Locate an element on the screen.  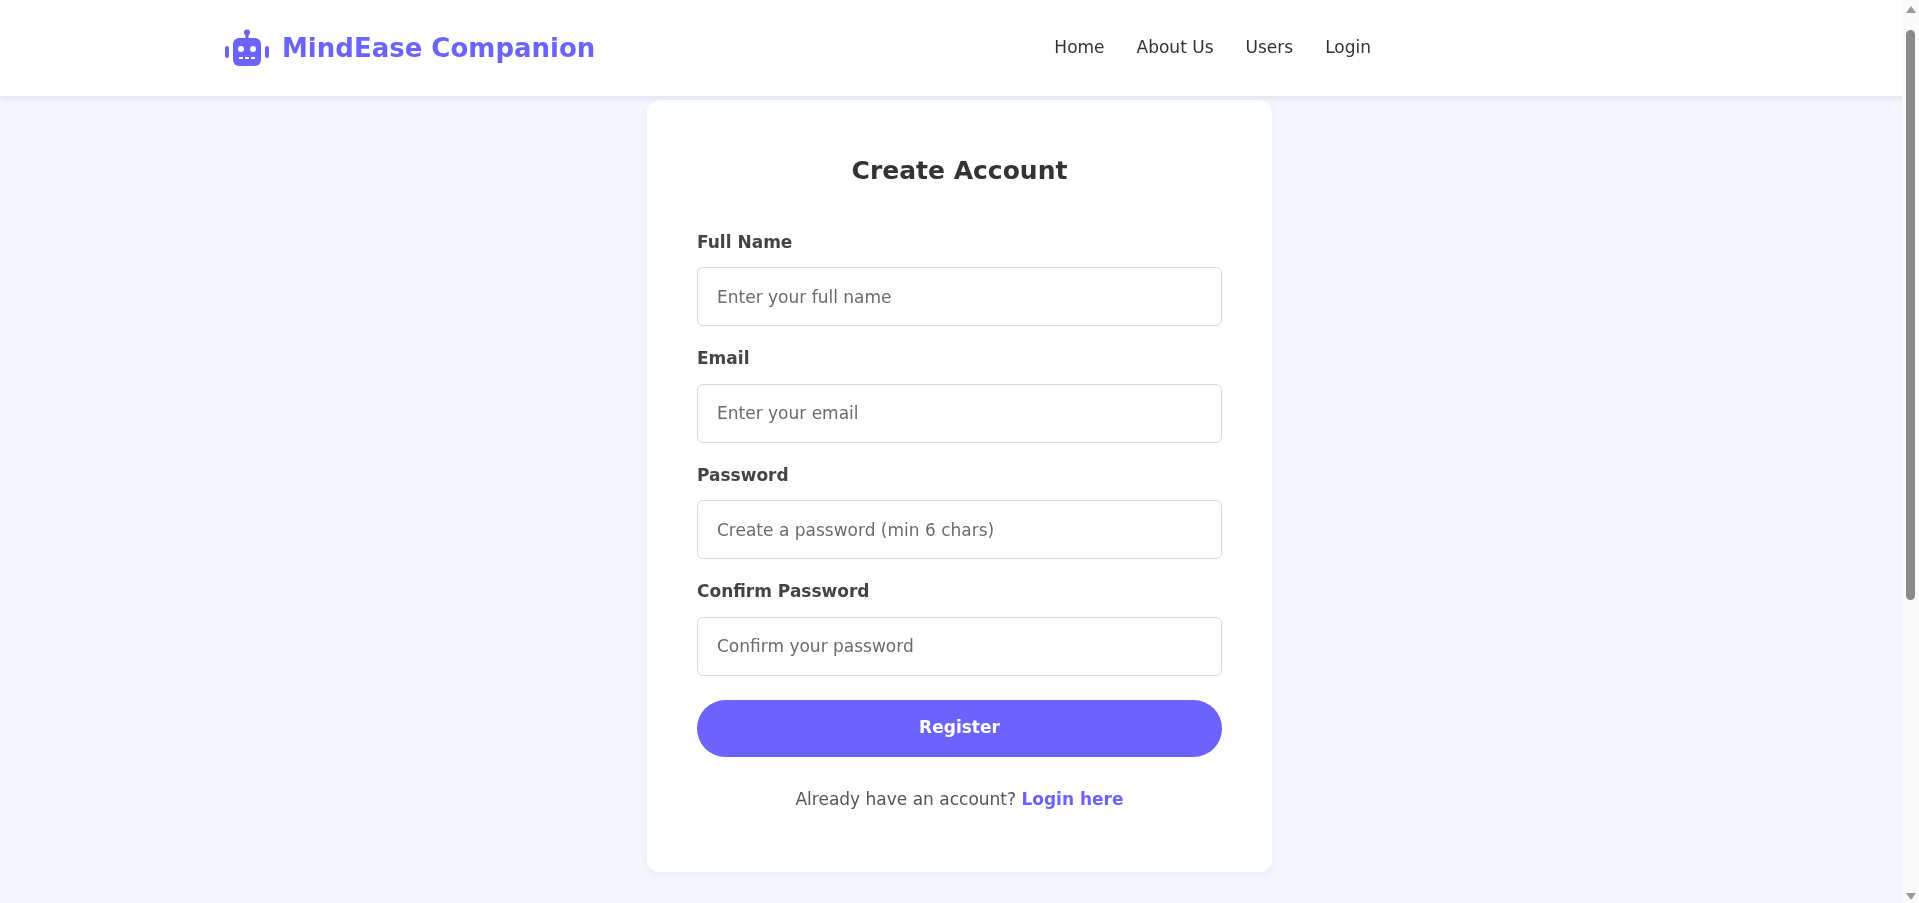
form-title: Create Account is located at coordinates (959, 171).